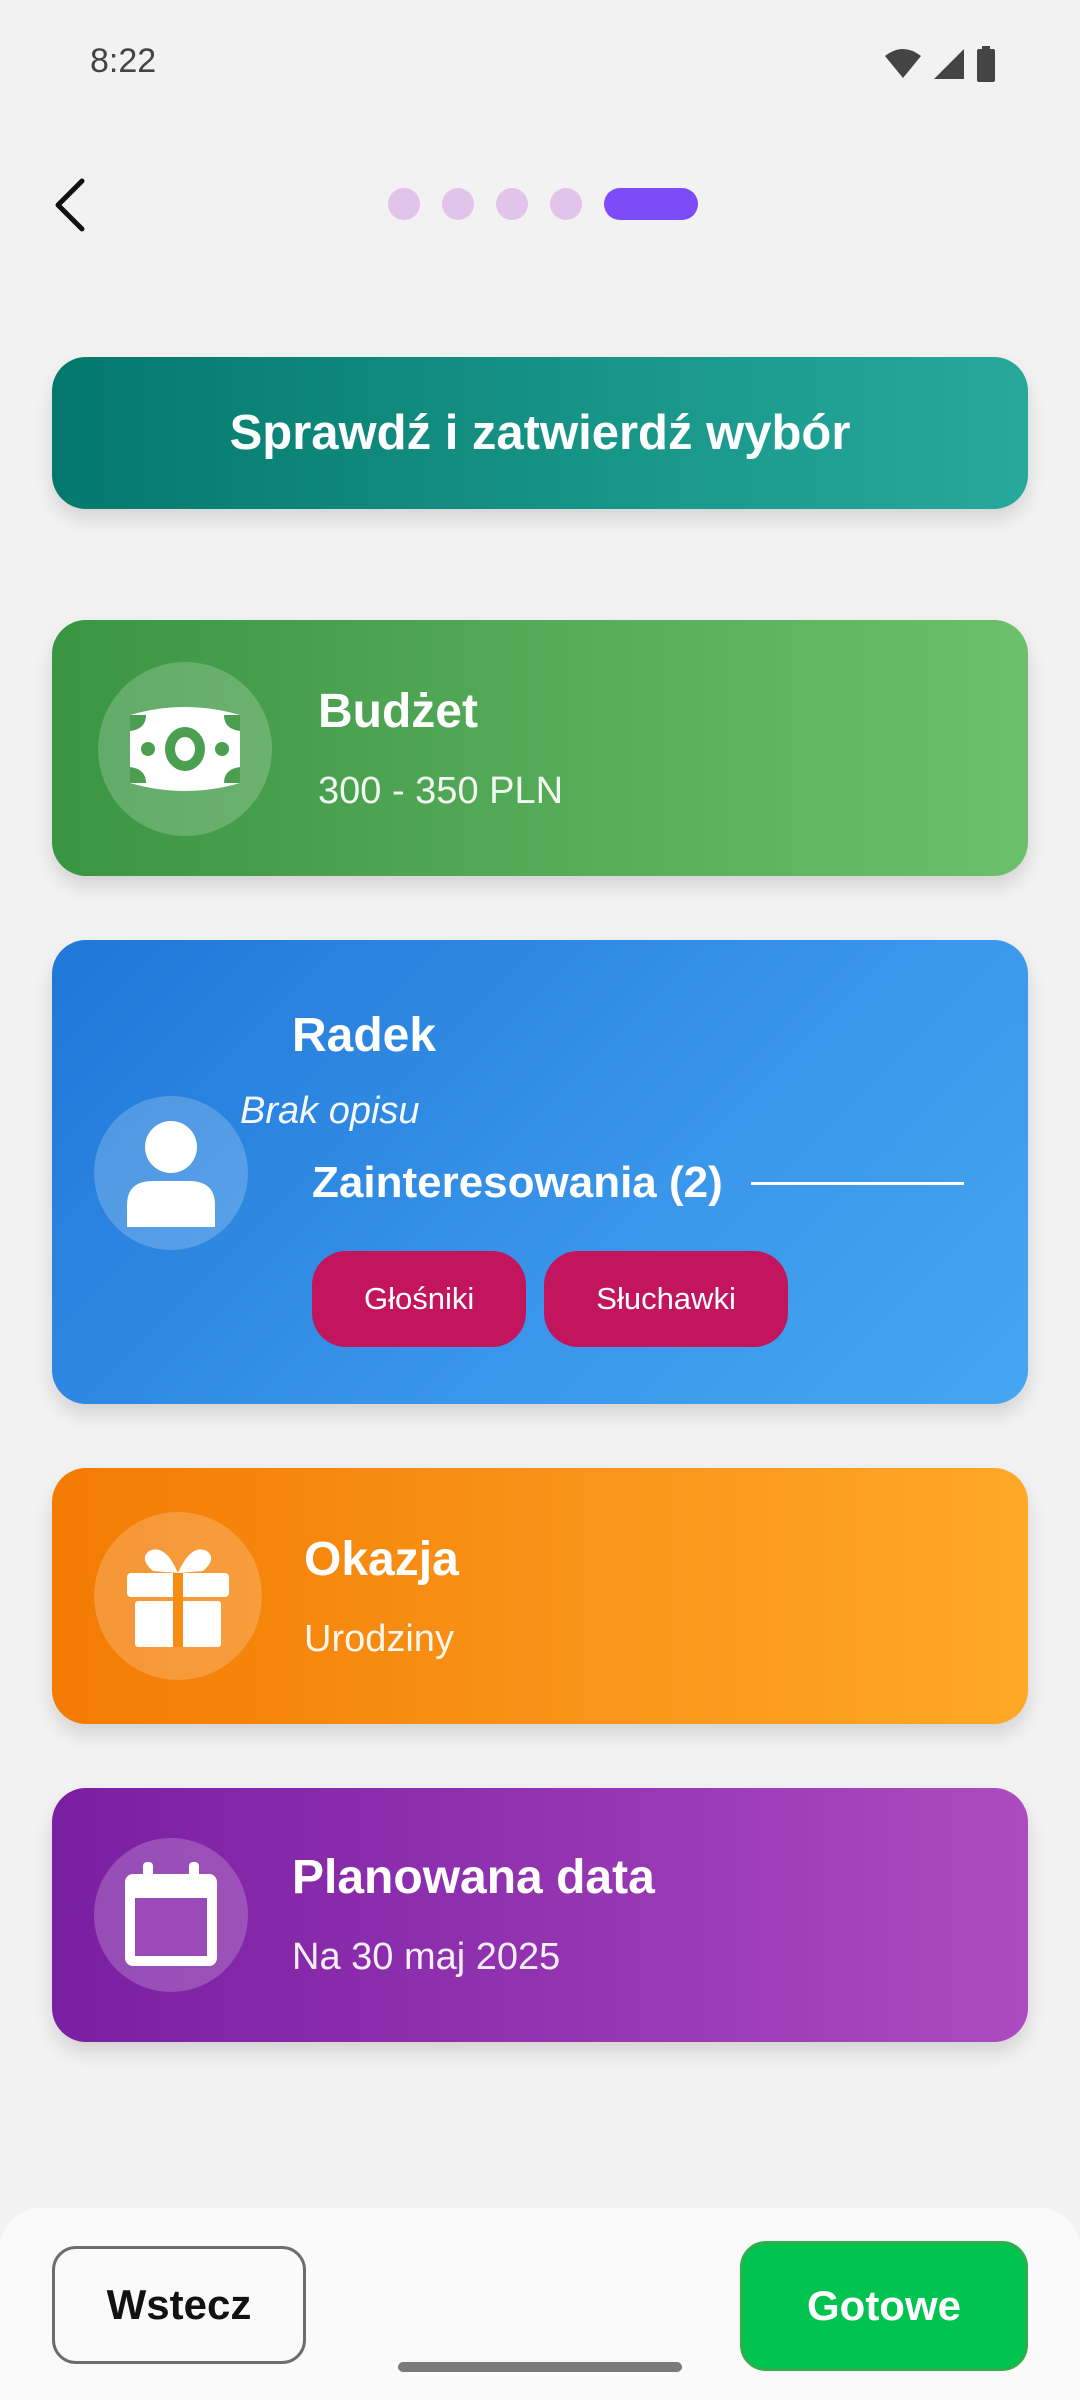 Image resolution: width=1080 pixels, height=2400 pixels. What do you see at coordinates (398, 711) in the screenshot?
I see `budget-title: Budżet` at bounding box center [398, 711].